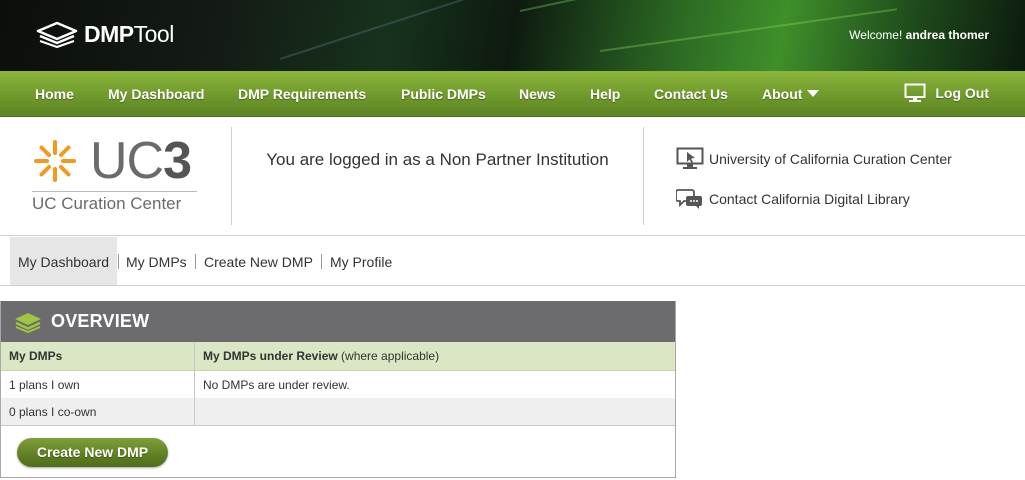 The width and height of the screenshot is (1025, 480). I want to click on col-my-dmps-header: My DMPs, so click(36, 356).